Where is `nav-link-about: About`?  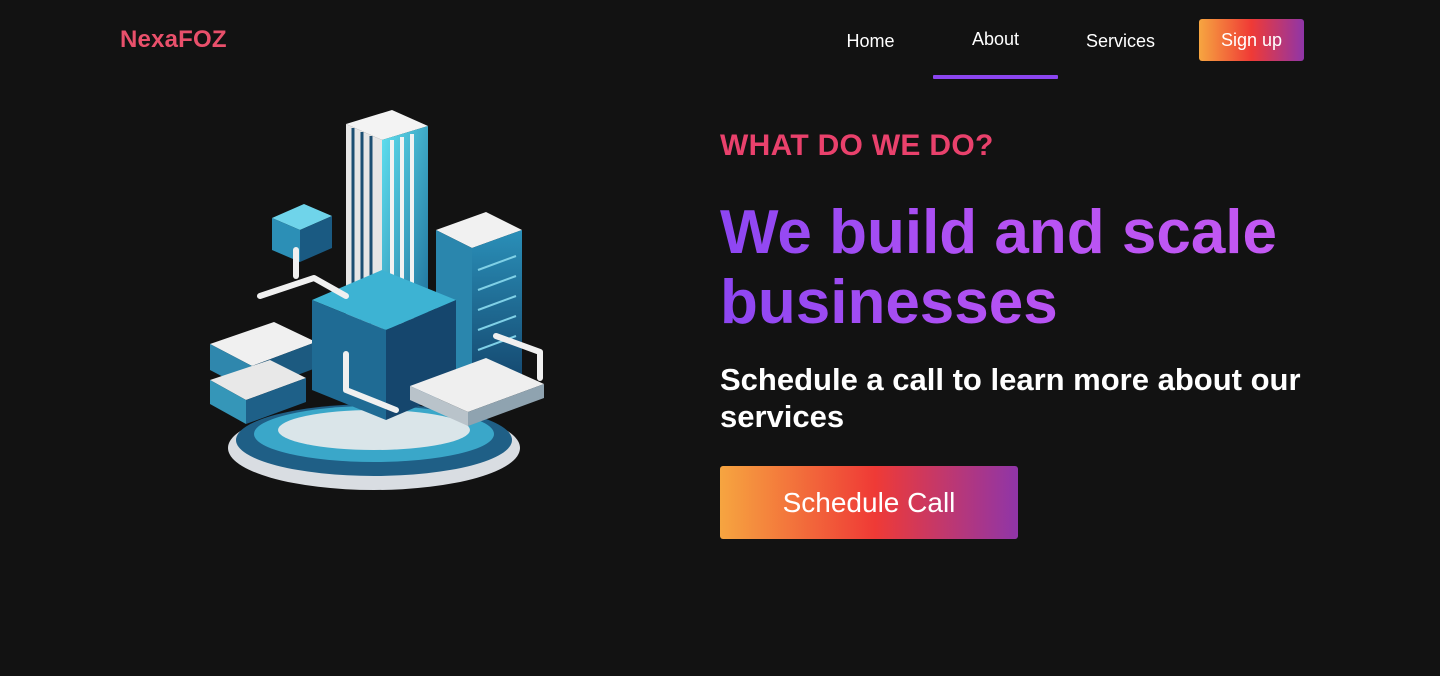 nav-link-about: About is located at coordinates (995, 40).